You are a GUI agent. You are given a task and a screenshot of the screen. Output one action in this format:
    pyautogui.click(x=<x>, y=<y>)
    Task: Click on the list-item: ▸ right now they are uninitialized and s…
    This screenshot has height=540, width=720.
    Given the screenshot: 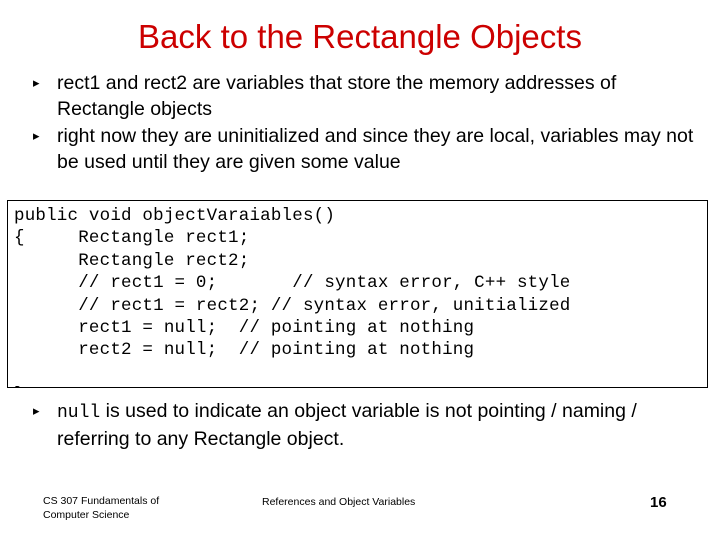 What is the action you would take?
    pyautogui.click(x=360, y=149)
    